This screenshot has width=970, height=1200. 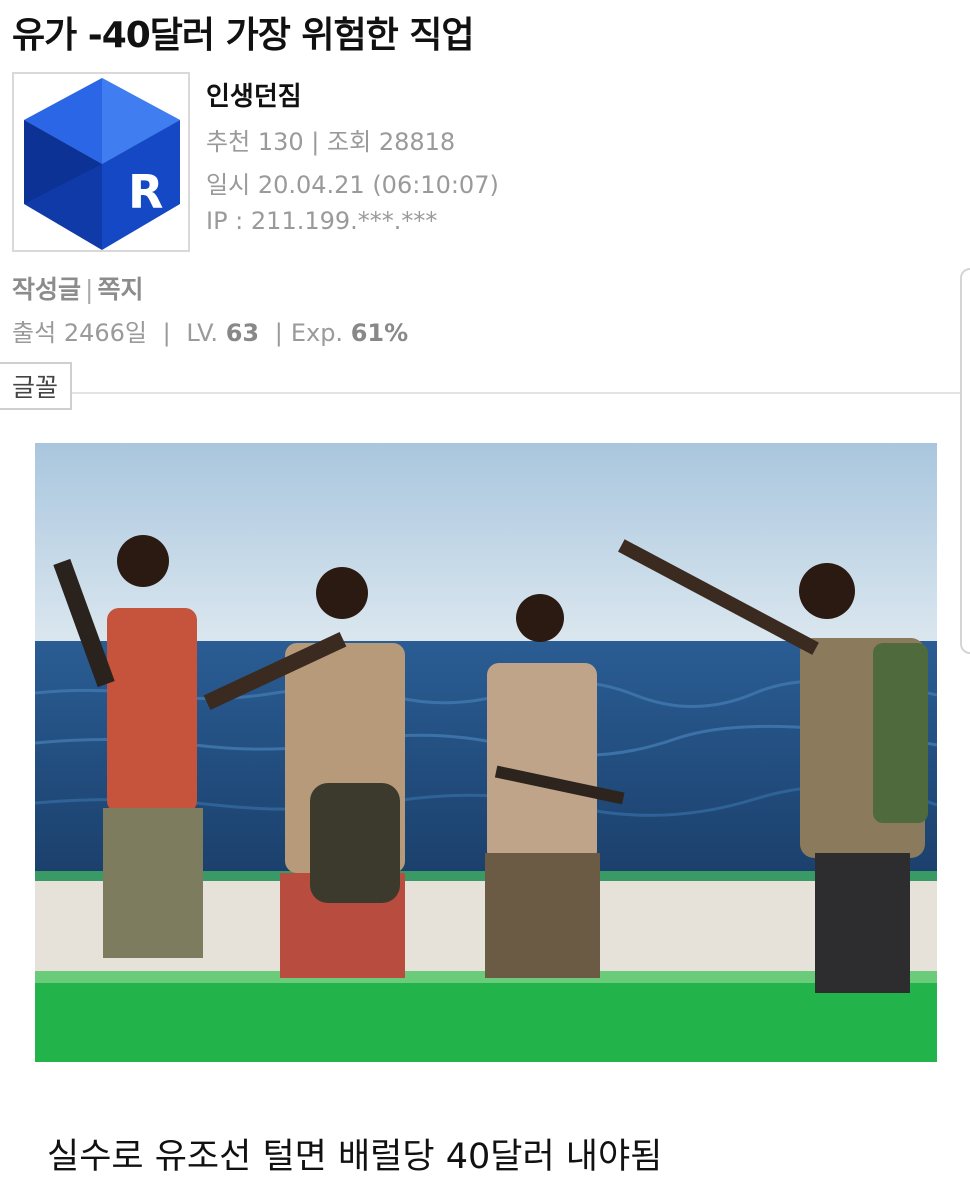 What do you see at coordinates (105, 333) in the screenshot?
I see `attendance-value: 2466일` at bounding box center [105, 333].